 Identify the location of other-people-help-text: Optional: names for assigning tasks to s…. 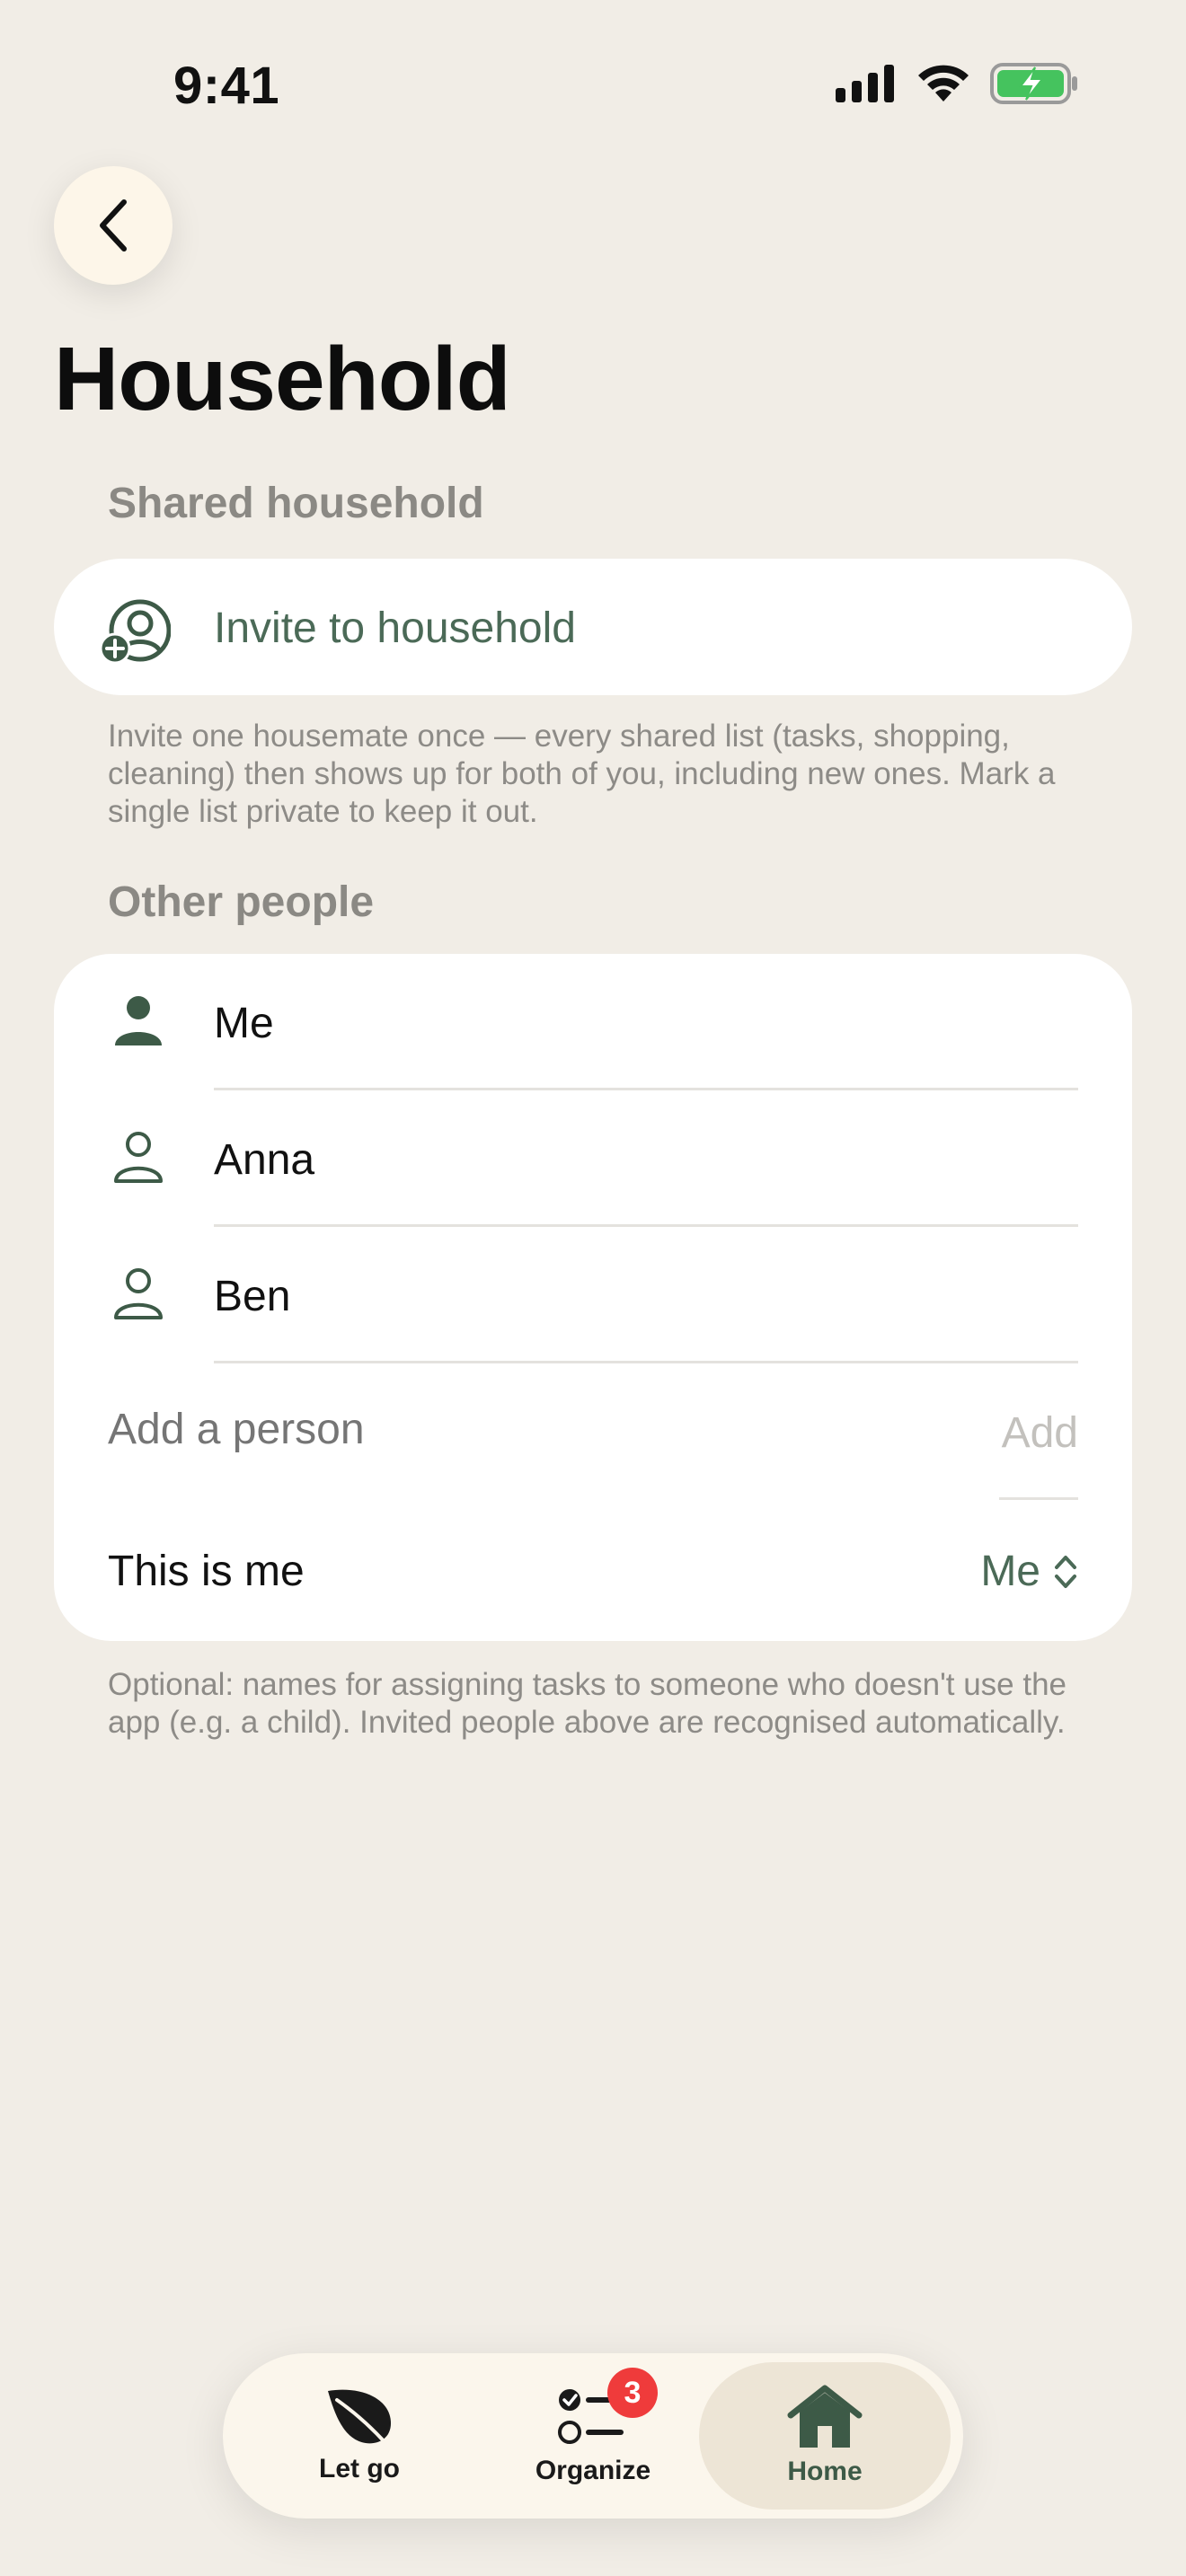
(587, 1703).